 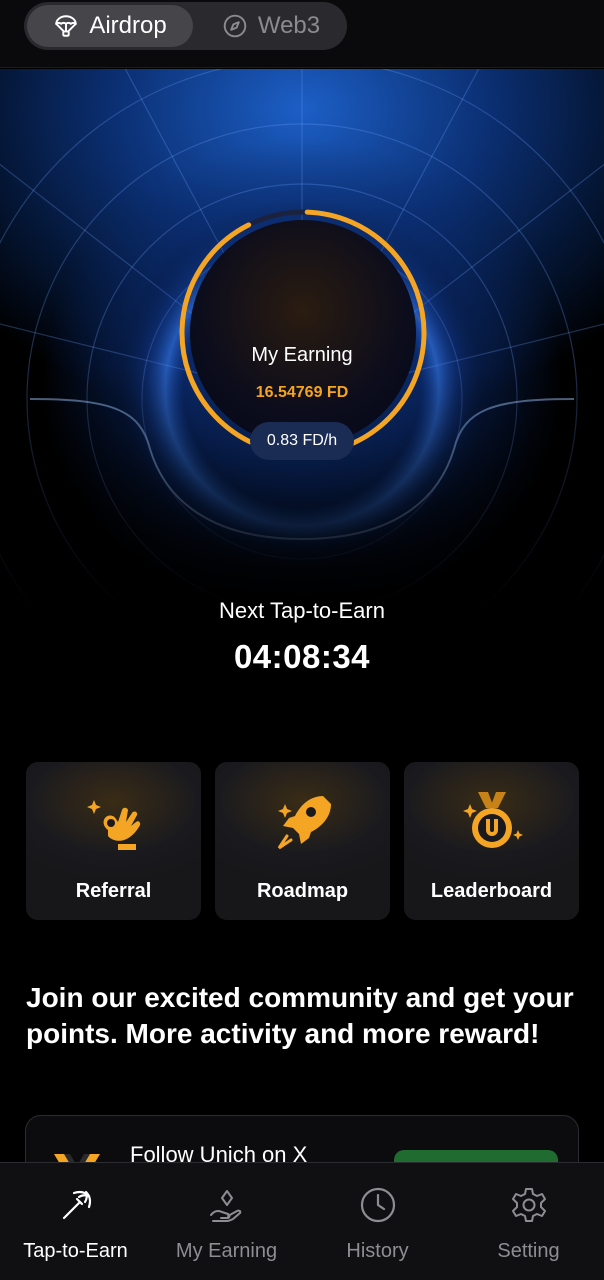 I want to click on earning-progress-ring, so click(x=303, y=333).